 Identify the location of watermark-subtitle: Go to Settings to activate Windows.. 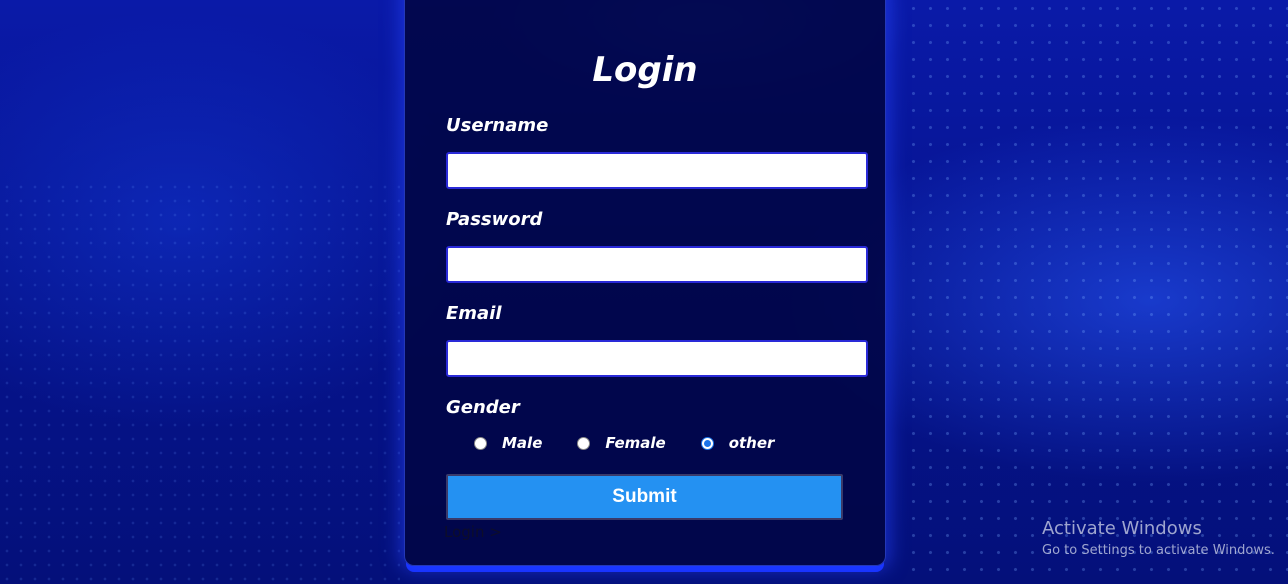
(1158, 550).